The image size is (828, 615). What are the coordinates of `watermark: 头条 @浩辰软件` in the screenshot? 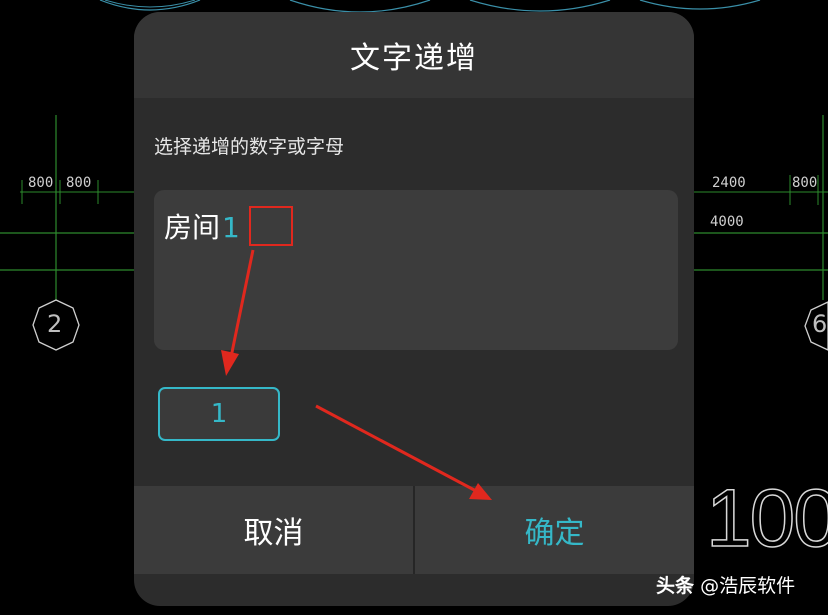 It's located at (725, 584).